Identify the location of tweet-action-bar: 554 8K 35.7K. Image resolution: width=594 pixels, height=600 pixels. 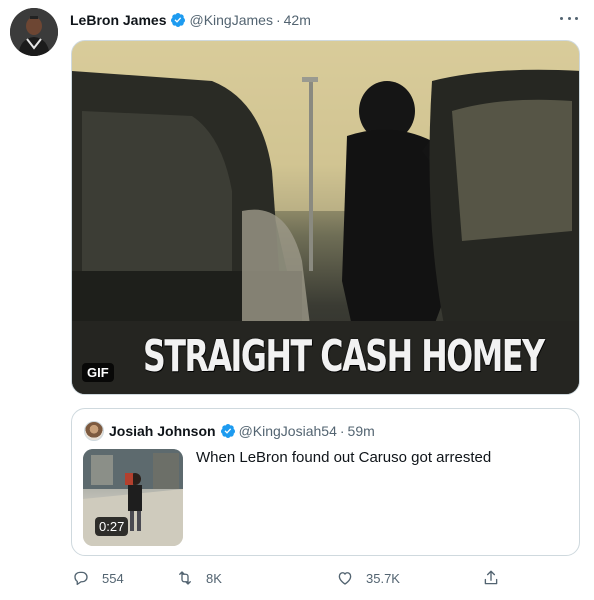
(287, 579).